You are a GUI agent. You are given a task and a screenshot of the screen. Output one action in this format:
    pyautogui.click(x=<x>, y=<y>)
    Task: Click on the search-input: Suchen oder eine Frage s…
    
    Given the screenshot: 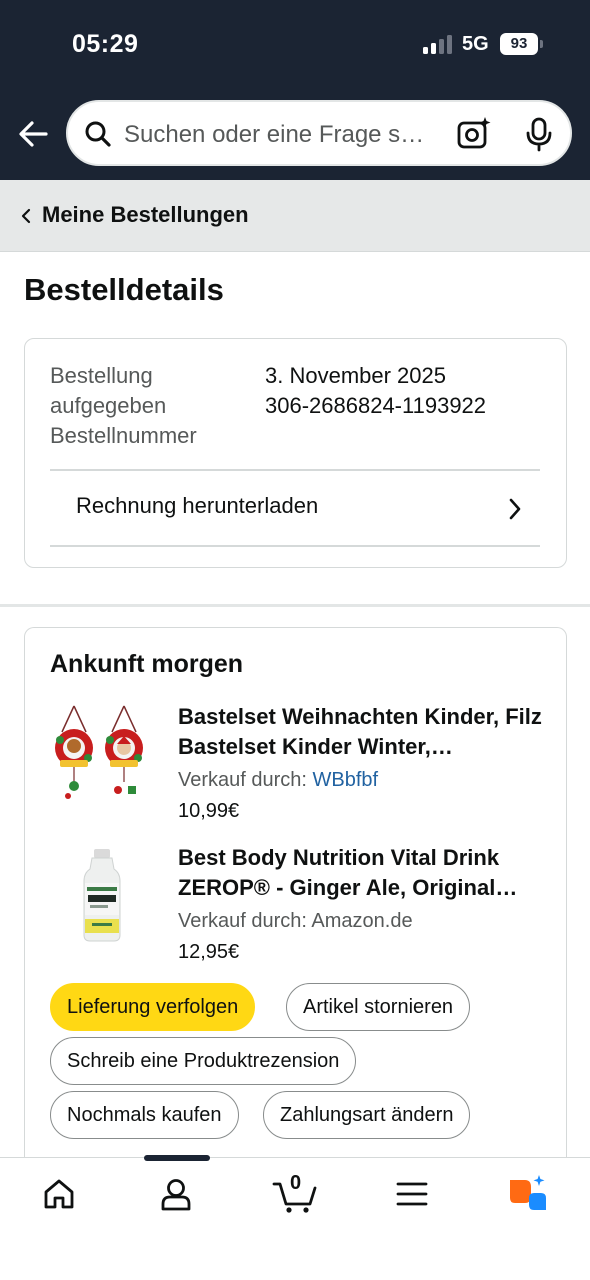 What is the action you would take?
    pyautogui.click(x=284, y=135)
    